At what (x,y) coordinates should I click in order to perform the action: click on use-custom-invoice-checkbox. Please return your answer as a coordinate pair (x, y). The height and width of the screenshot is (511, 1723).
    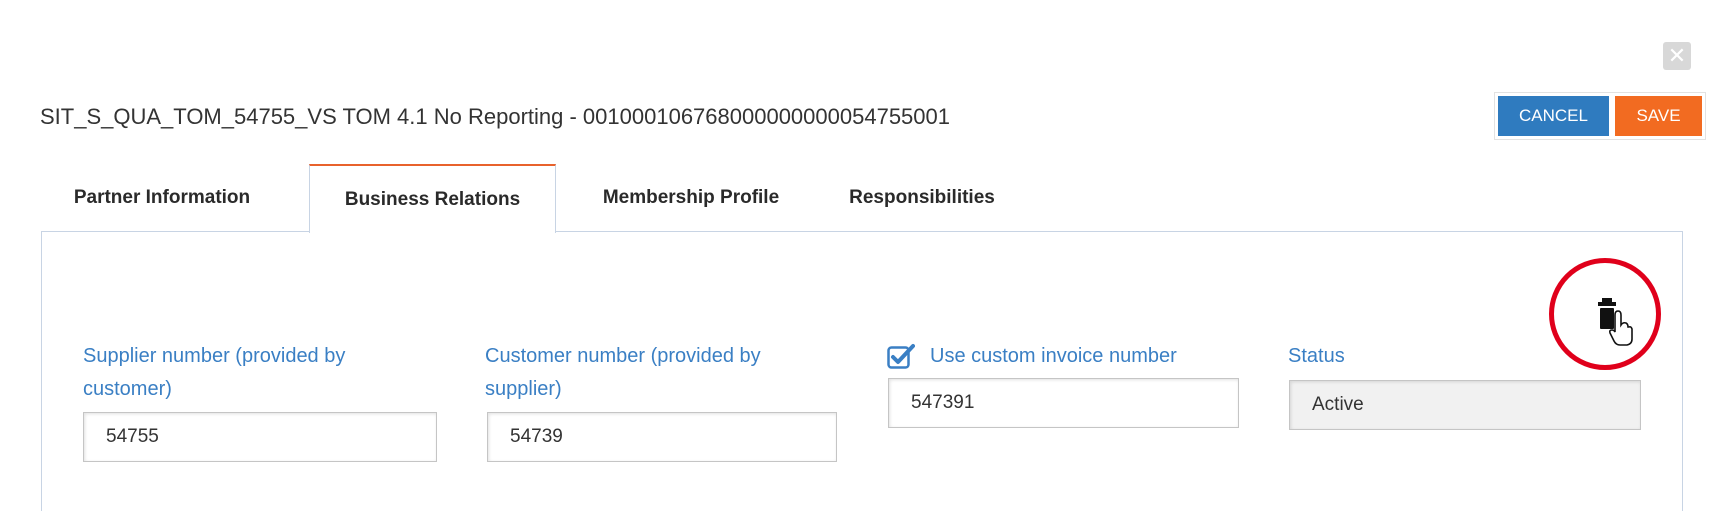
    Looking at the image, I should click on (901, 356).